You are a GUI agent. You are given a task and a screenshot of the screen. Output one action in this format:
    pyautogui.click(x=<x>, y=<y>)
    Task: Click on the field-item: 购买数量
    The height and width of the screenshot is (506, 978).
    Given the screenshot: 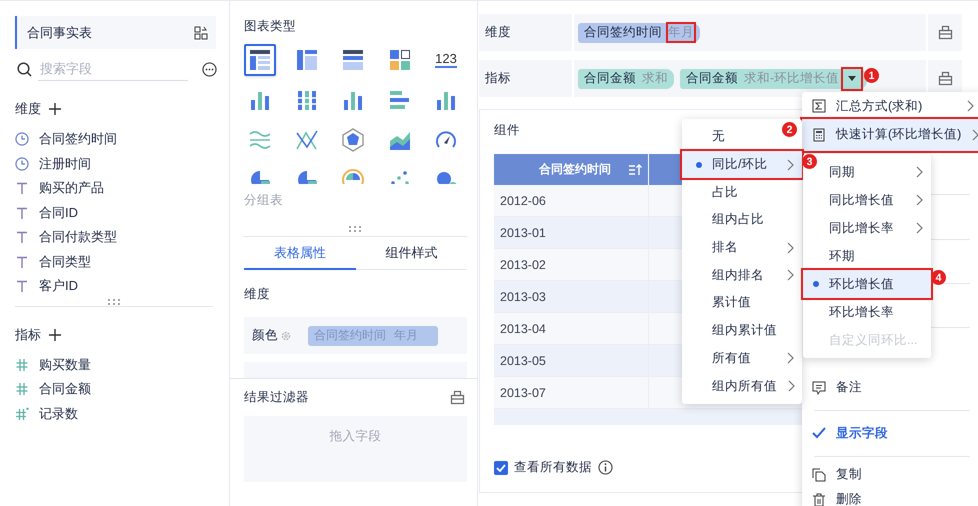 What is the action you would take?
    pyautogui.click(x=116, y=364)
    